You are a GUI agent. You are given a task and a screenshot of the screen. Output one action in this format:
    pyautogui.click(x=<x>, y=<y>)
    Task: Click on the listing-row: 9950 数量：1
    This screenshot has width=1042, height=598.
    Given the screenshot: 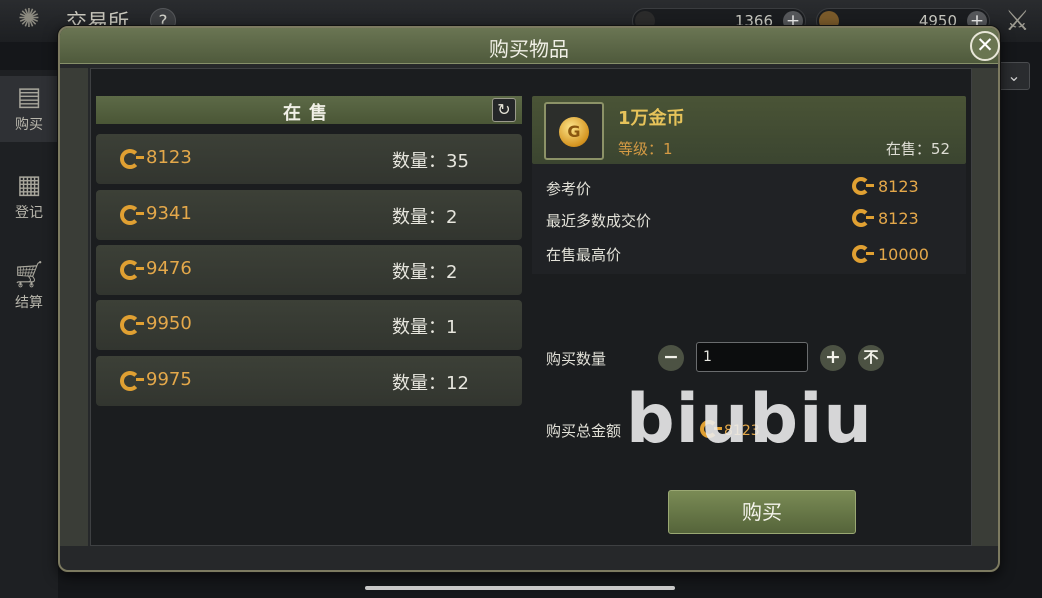 What is the action you would take?
    pyautogui.click(x=309, y=325)
    